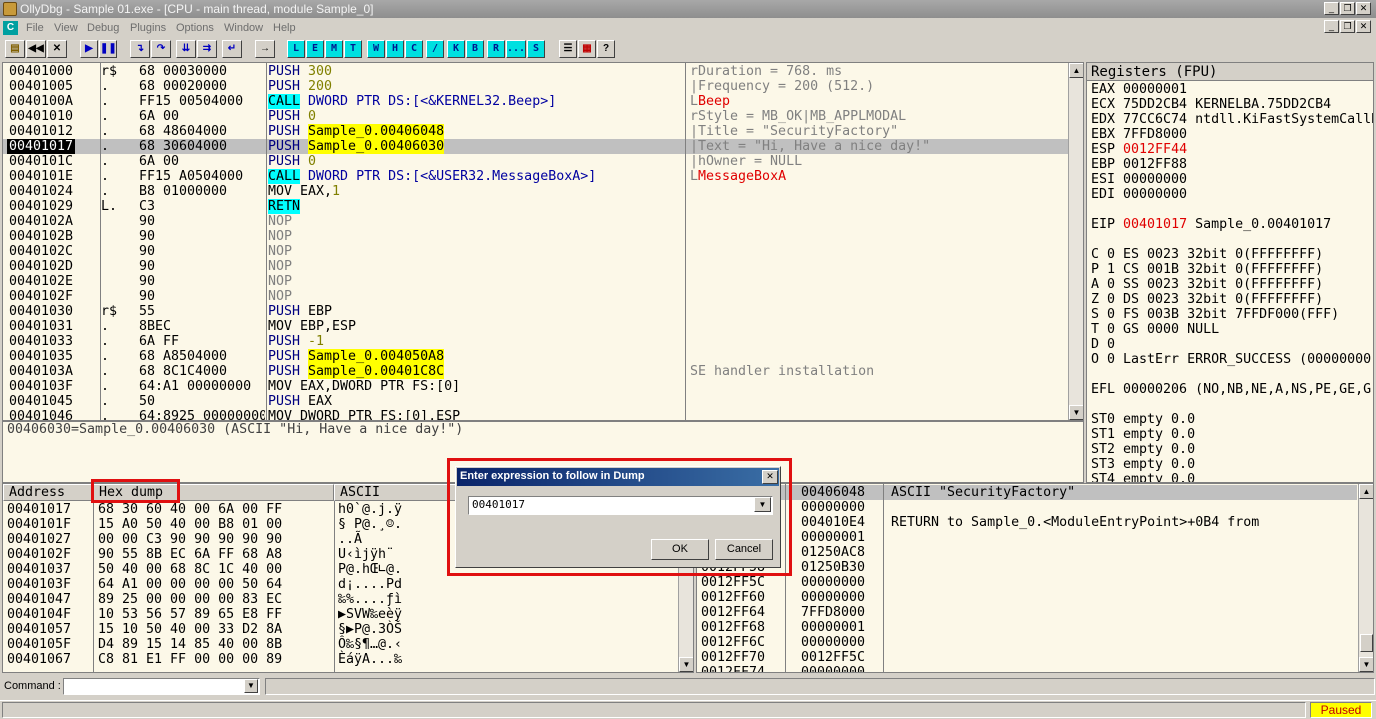  I want to click on register-row: ST4 empty 0.0, so click(1143, 477).